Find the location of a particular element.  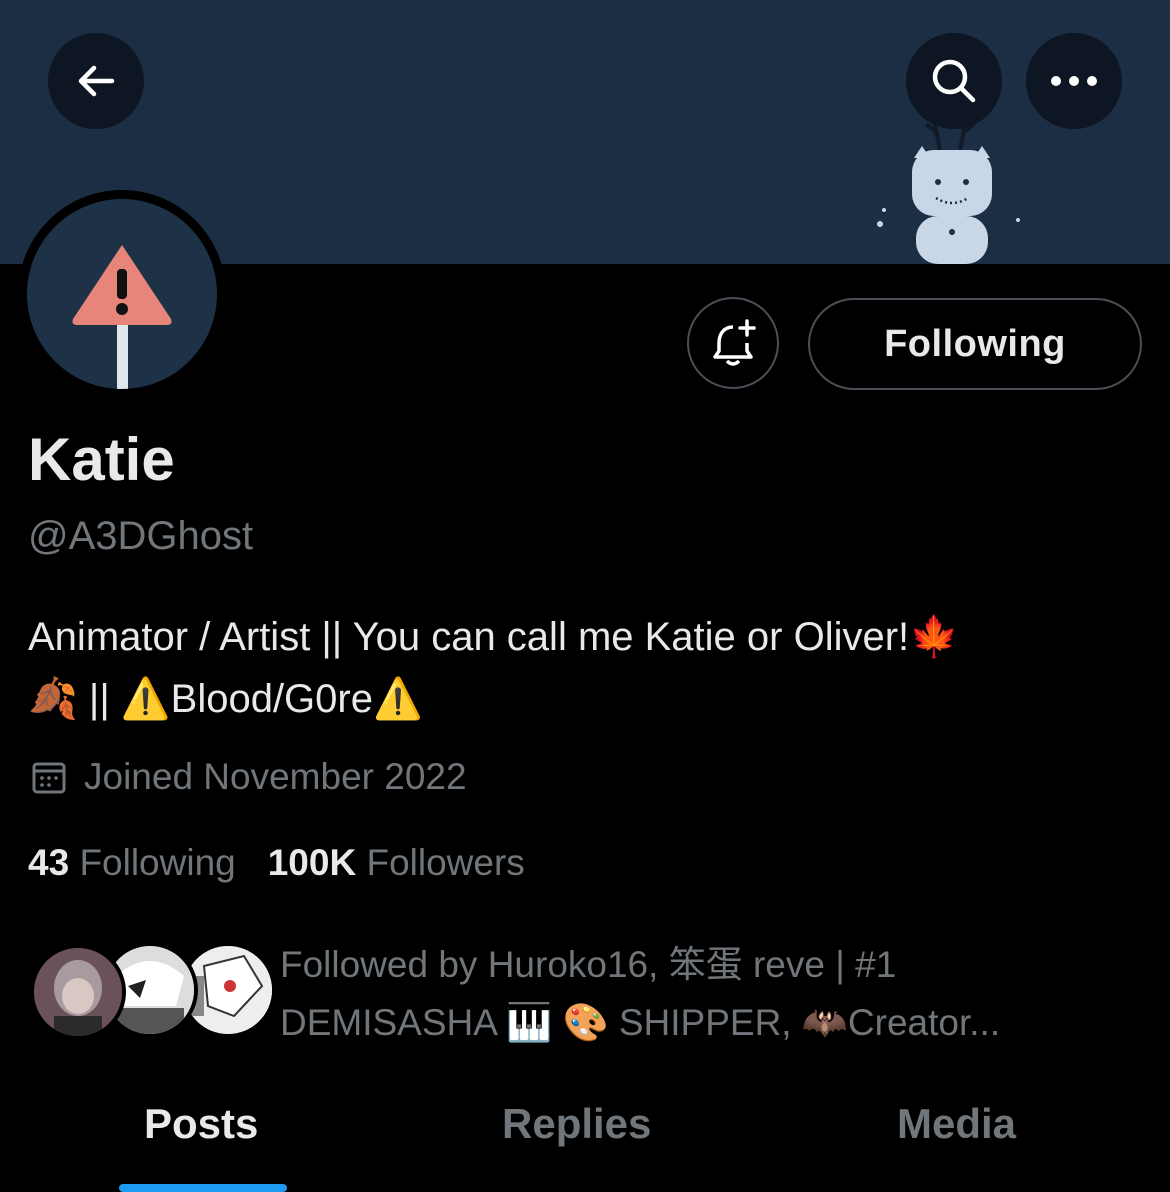

arrow-left-icon is located at coordinates (96, 81).